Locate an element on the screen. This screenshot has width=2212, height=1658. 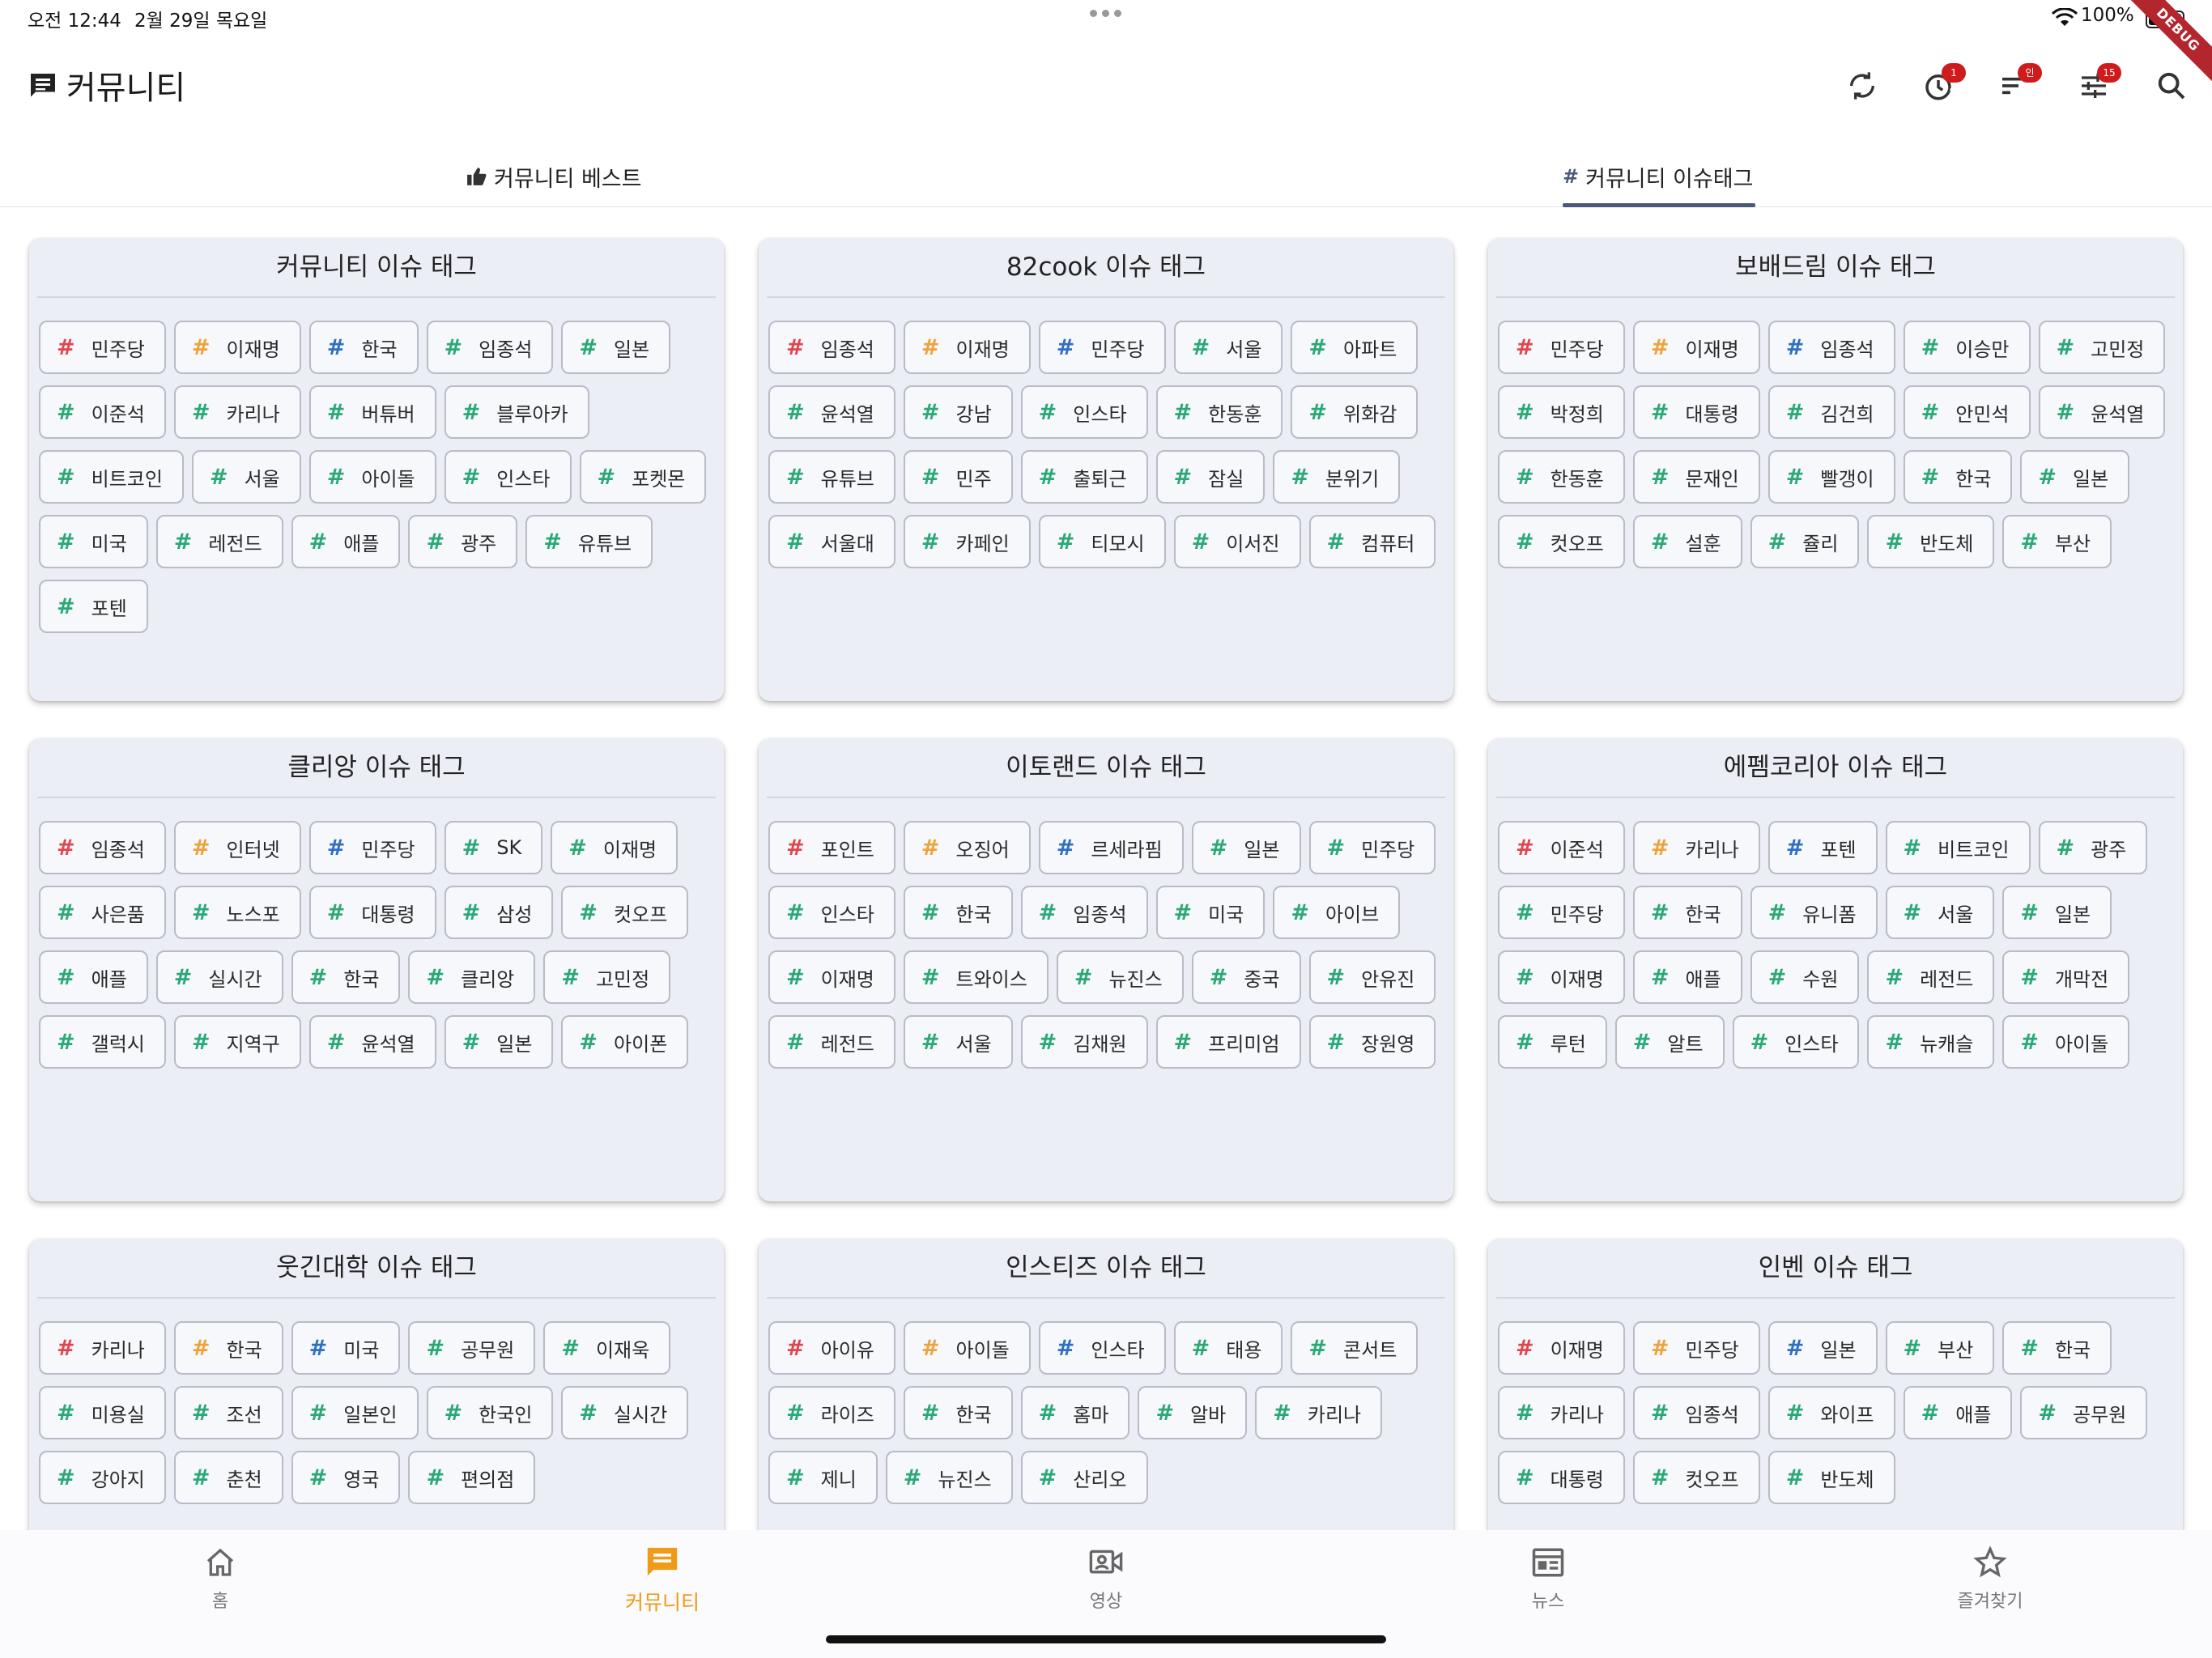
hashtag-chip: # 빨갱이 is located at coordinates (1831, 477).